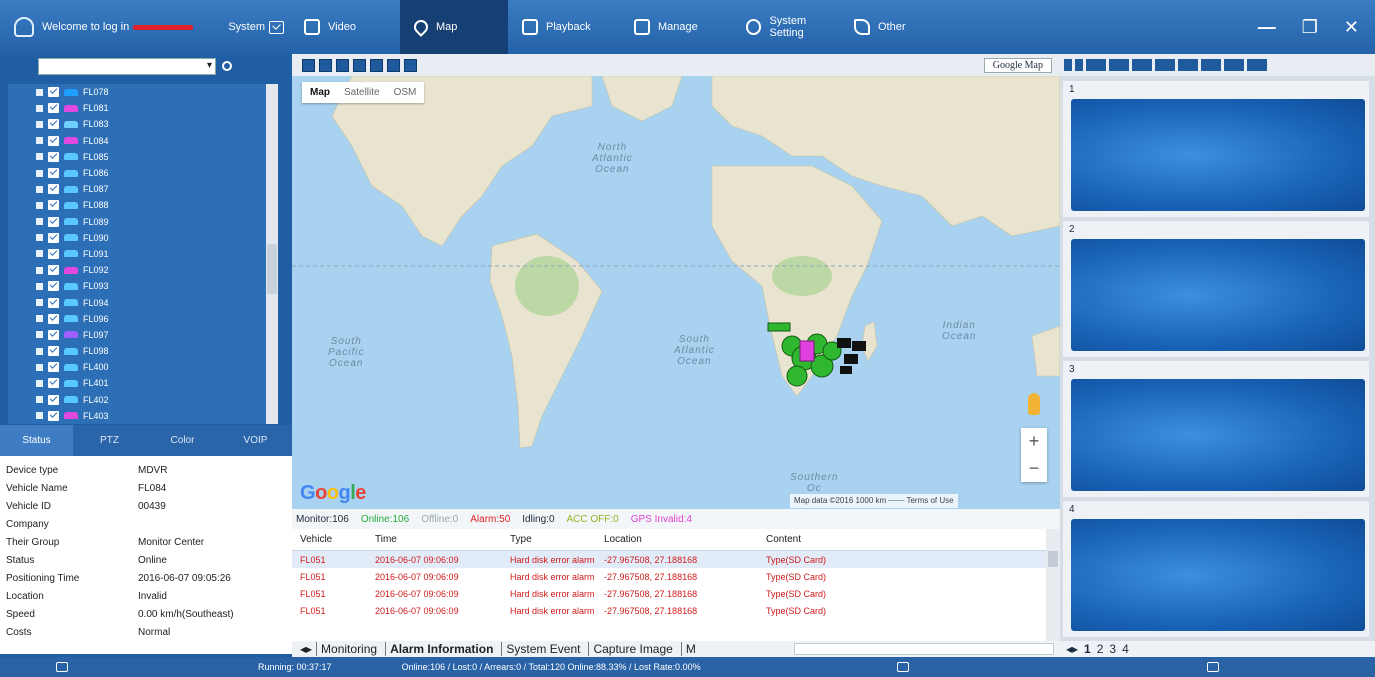 This screenshot has height=677, width=1375. What do you see at coordinates (143, 173) in the screenshot?
I see `vehicle-tree-item: FL086` at bounding box center [143, 173].